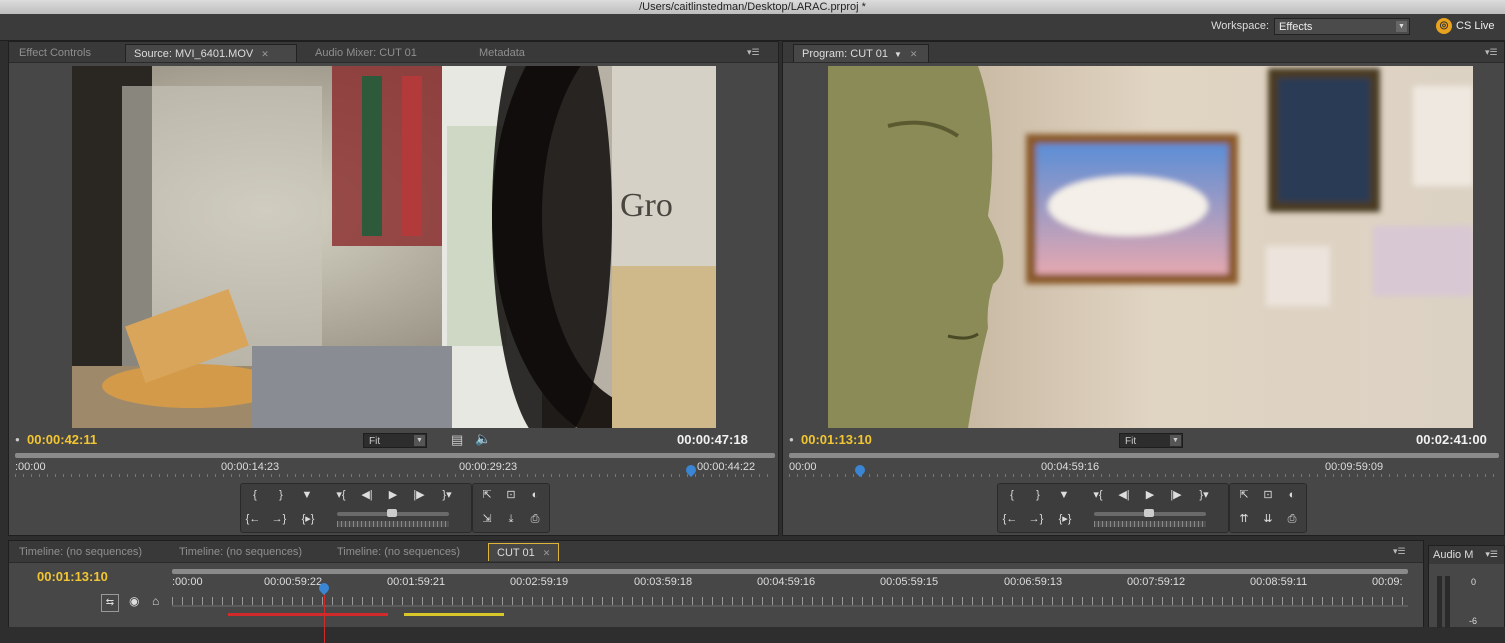 This screenshot has width=1505, height=643. What do you see at coordinates (502, 53) in the screenshot?
I see `tab-metadata: Metadata` at bounding box center [502, 53].